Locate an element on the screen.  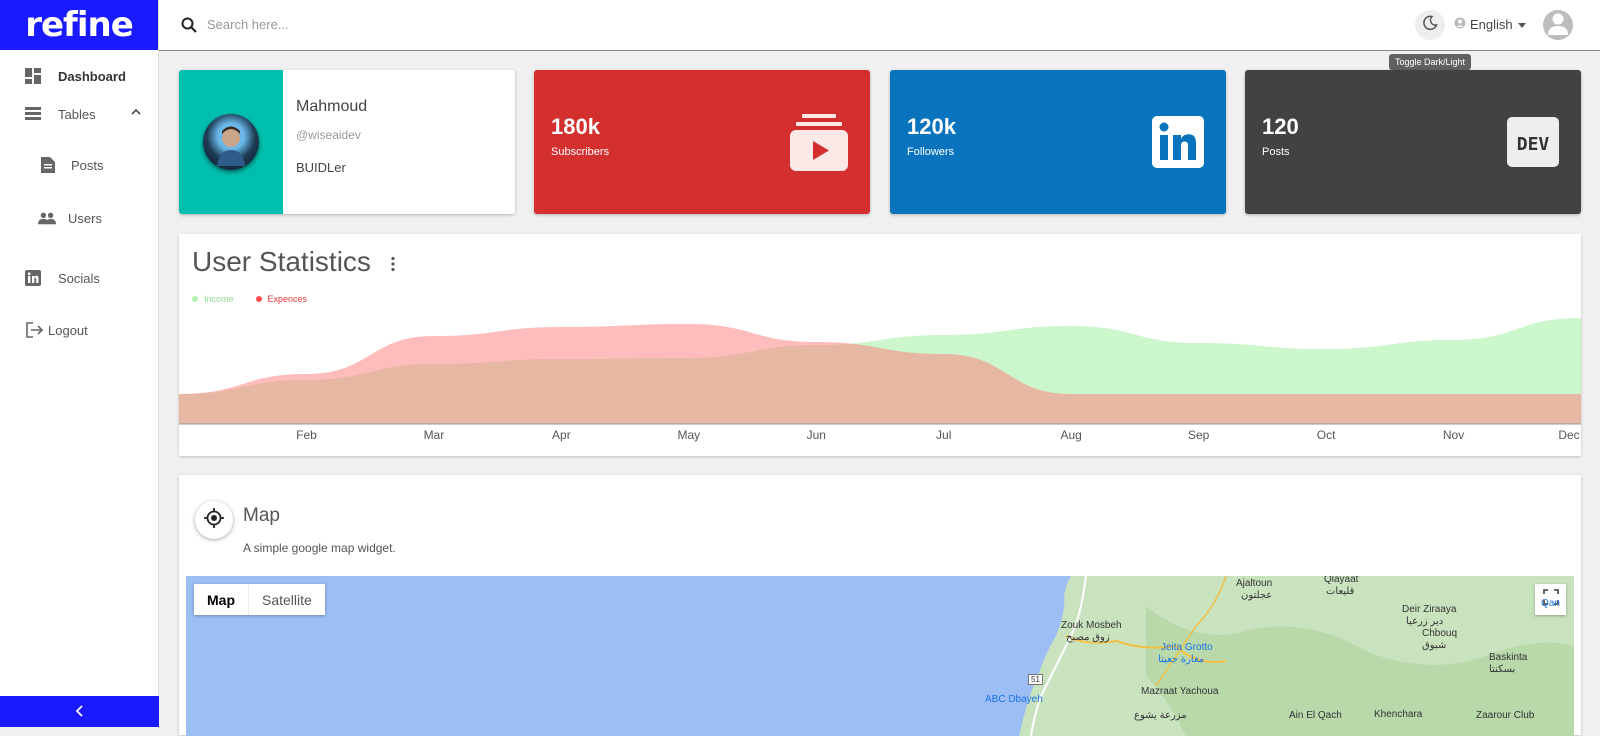
x-tick-label: Oct is located at coordinates (1326, 435).